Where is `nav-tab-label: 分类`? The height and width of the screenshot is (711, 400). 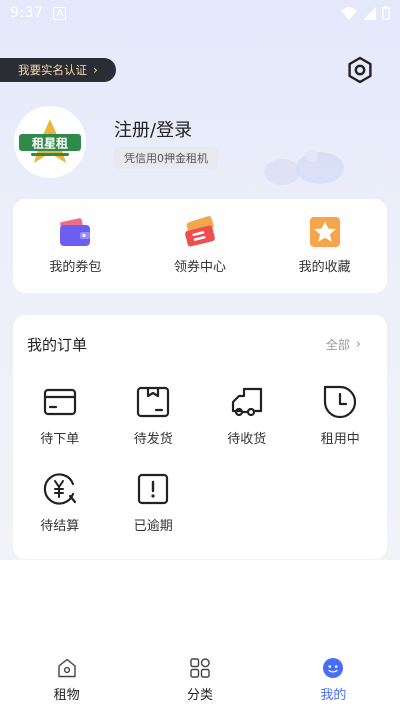 nav-tab-label: 分类 is located at coordinates (199, 695).